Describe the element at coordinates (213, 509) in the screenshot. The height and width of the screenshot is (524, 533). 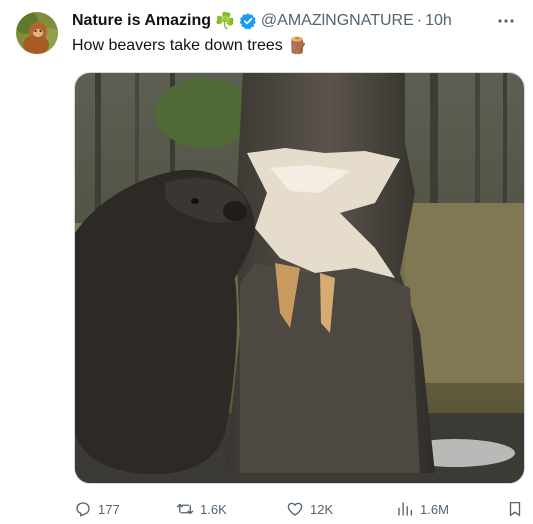
I see `repost-count: 1.6K` at that location.